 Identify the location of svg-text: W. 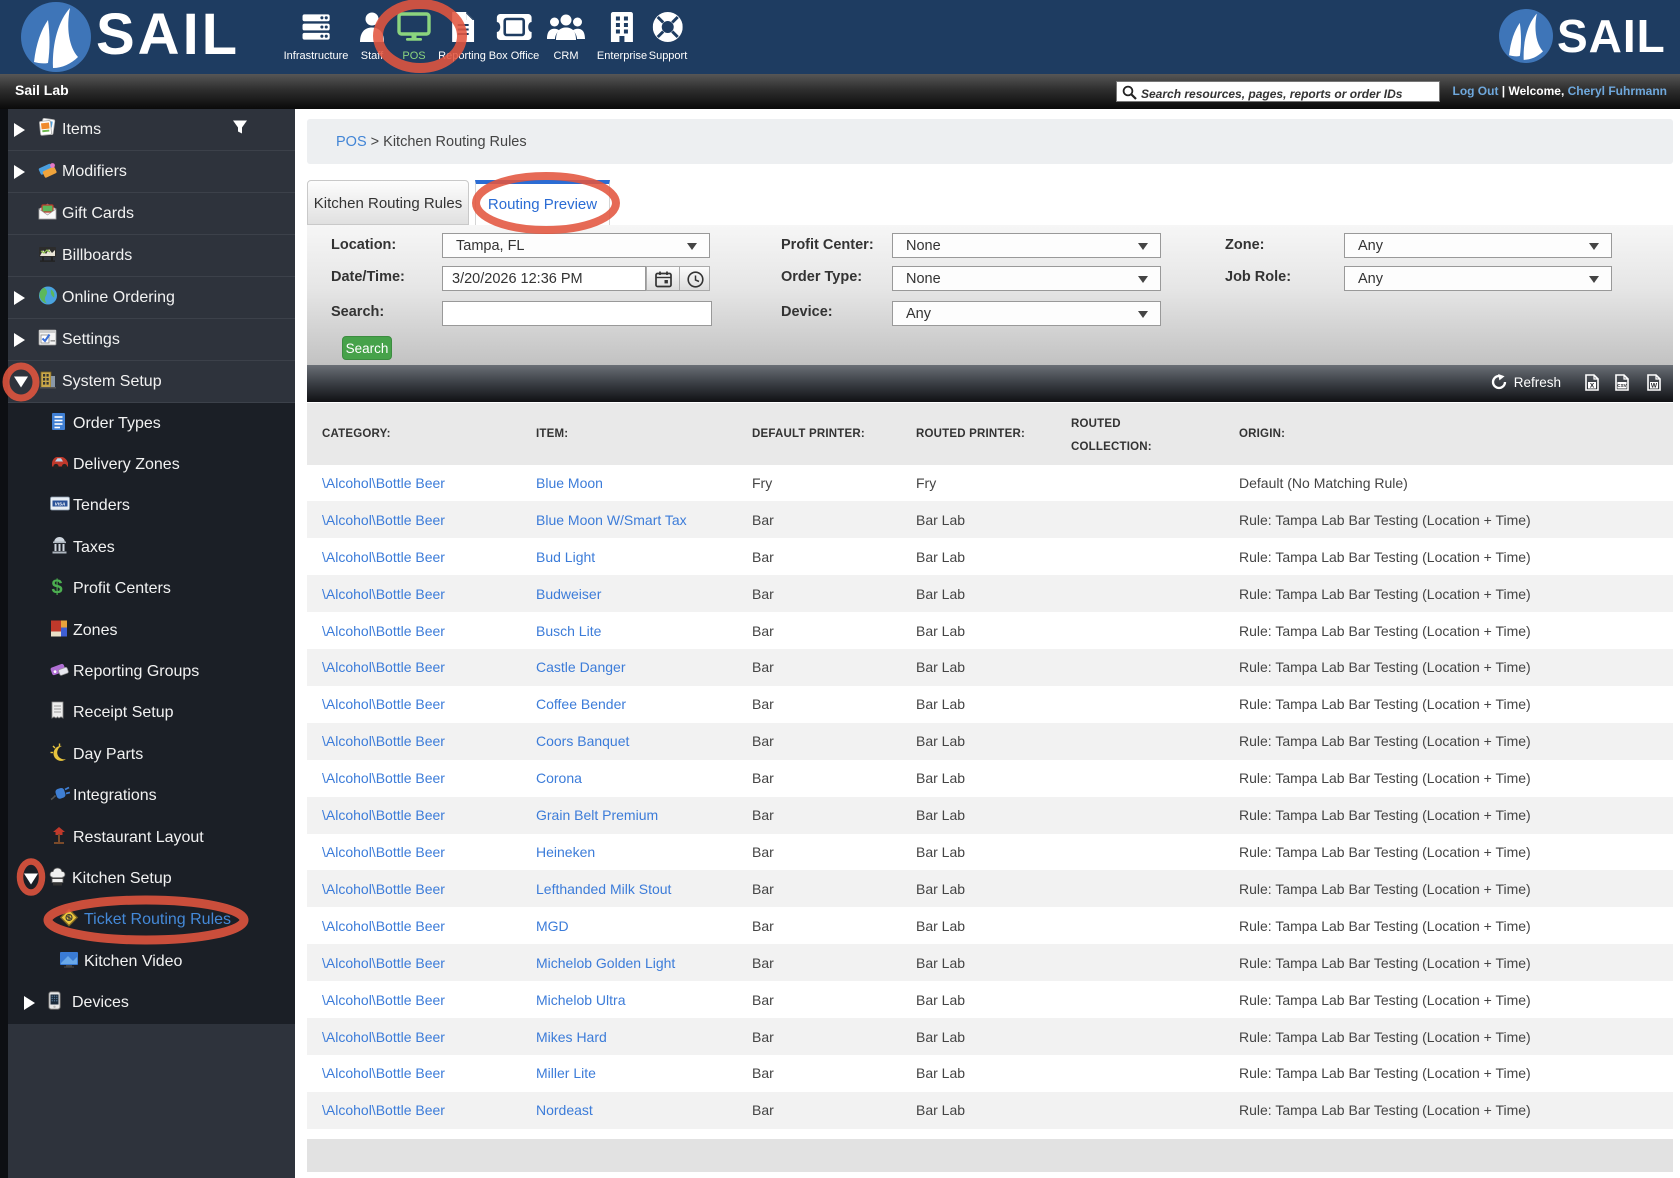
(1654, 385).